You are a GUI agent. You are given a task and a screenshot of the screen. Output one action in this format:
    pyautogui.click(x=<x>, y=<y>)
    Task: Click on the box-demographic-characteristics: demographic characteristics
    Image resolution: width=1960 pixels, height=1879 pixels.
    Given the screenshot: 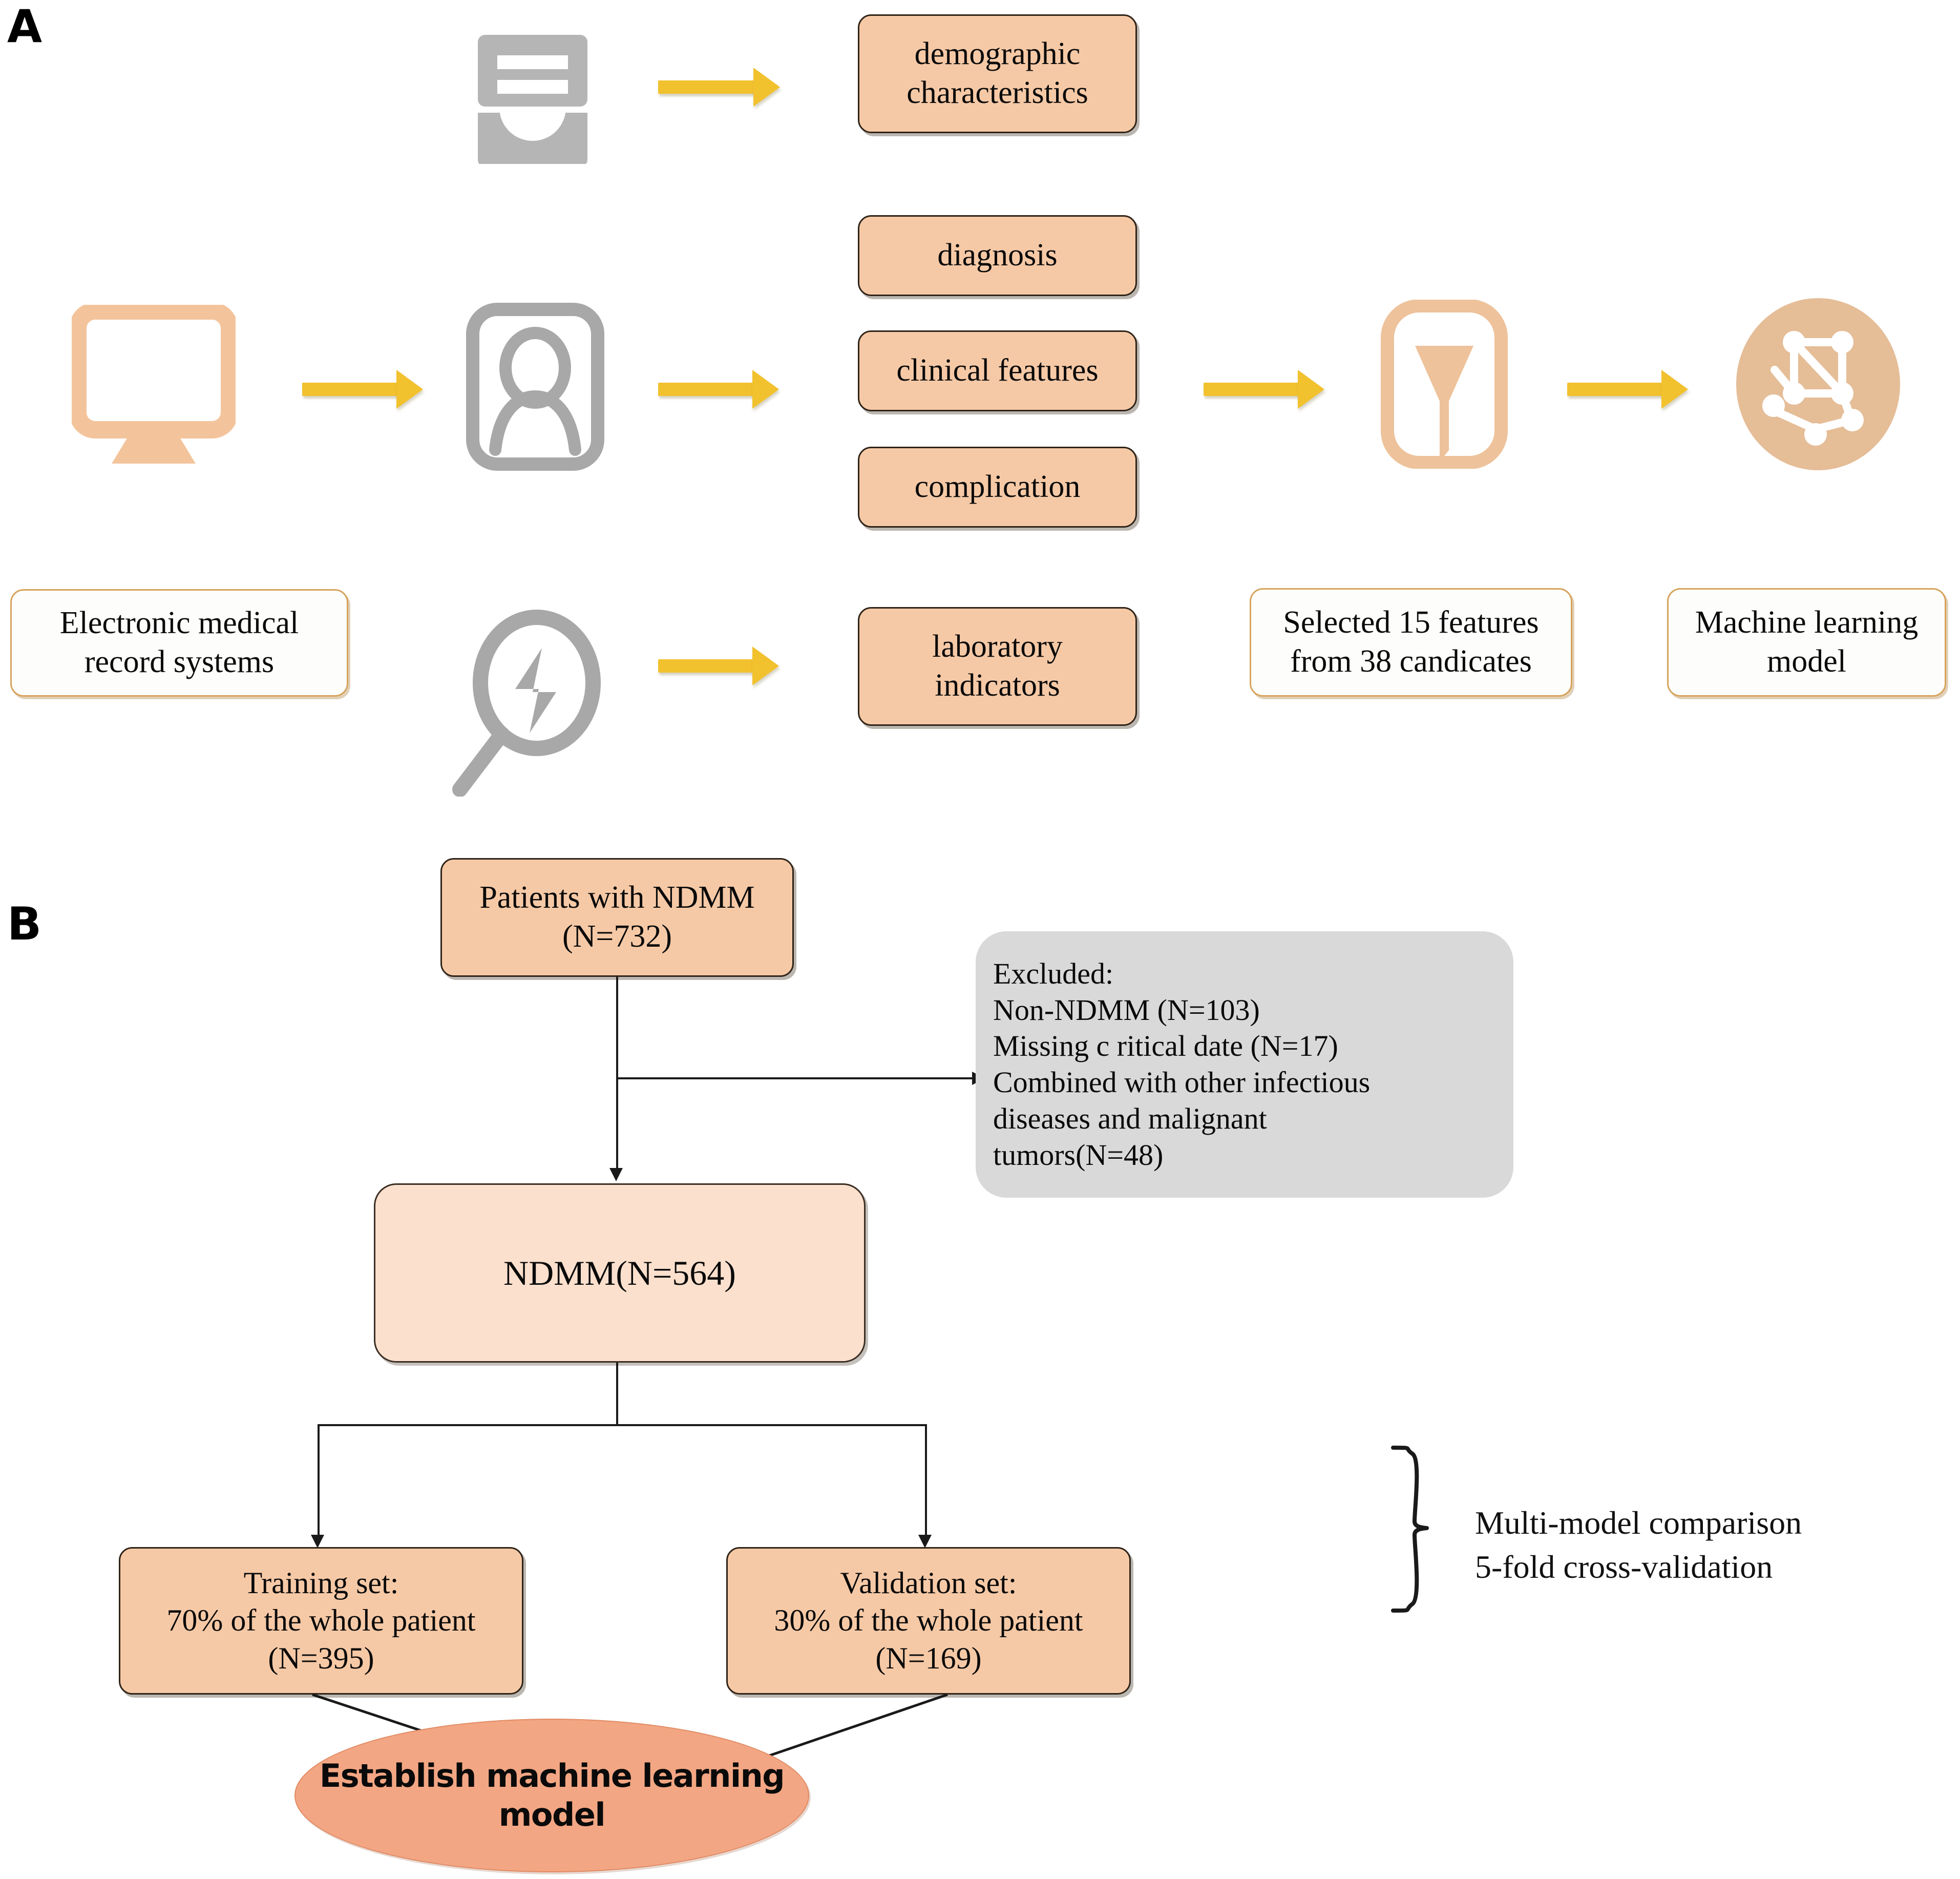 What is the action you would take?
    pyautogui.click(x=997, y=73)
    